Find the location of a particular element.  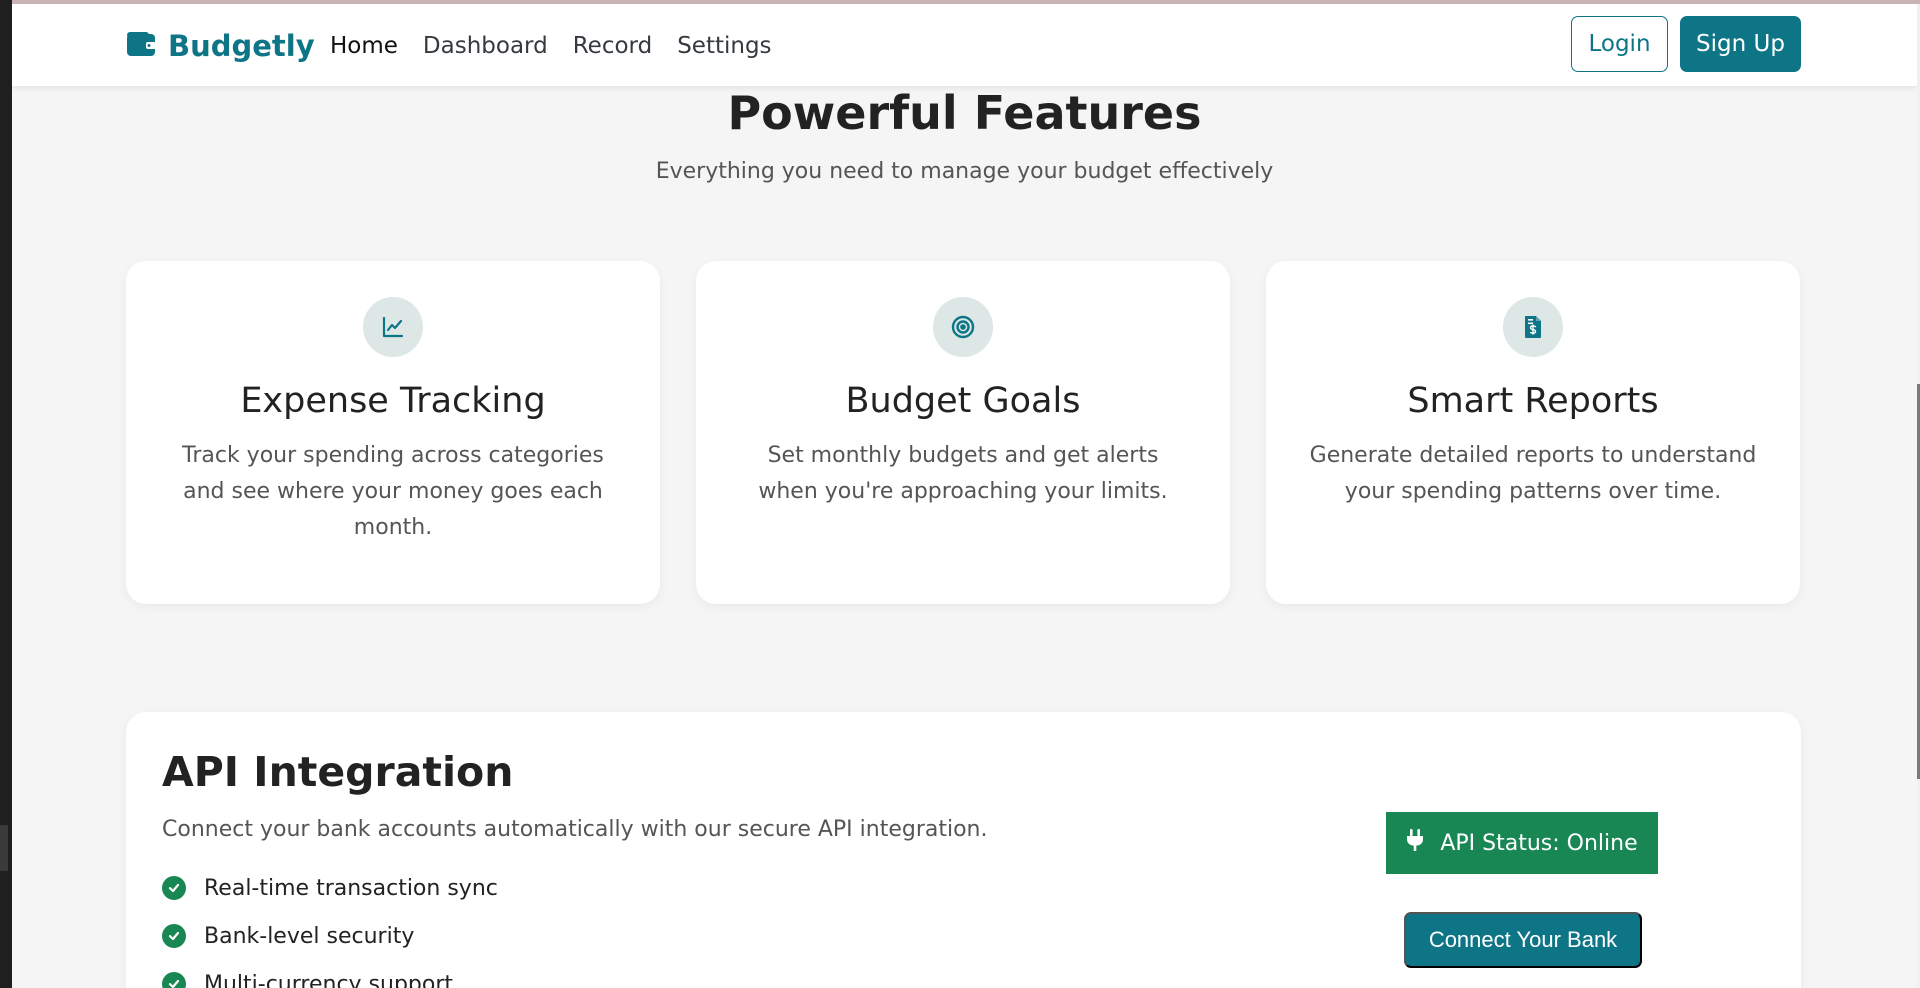

brand-link: Budgetly is located at coordinates (220, 46).